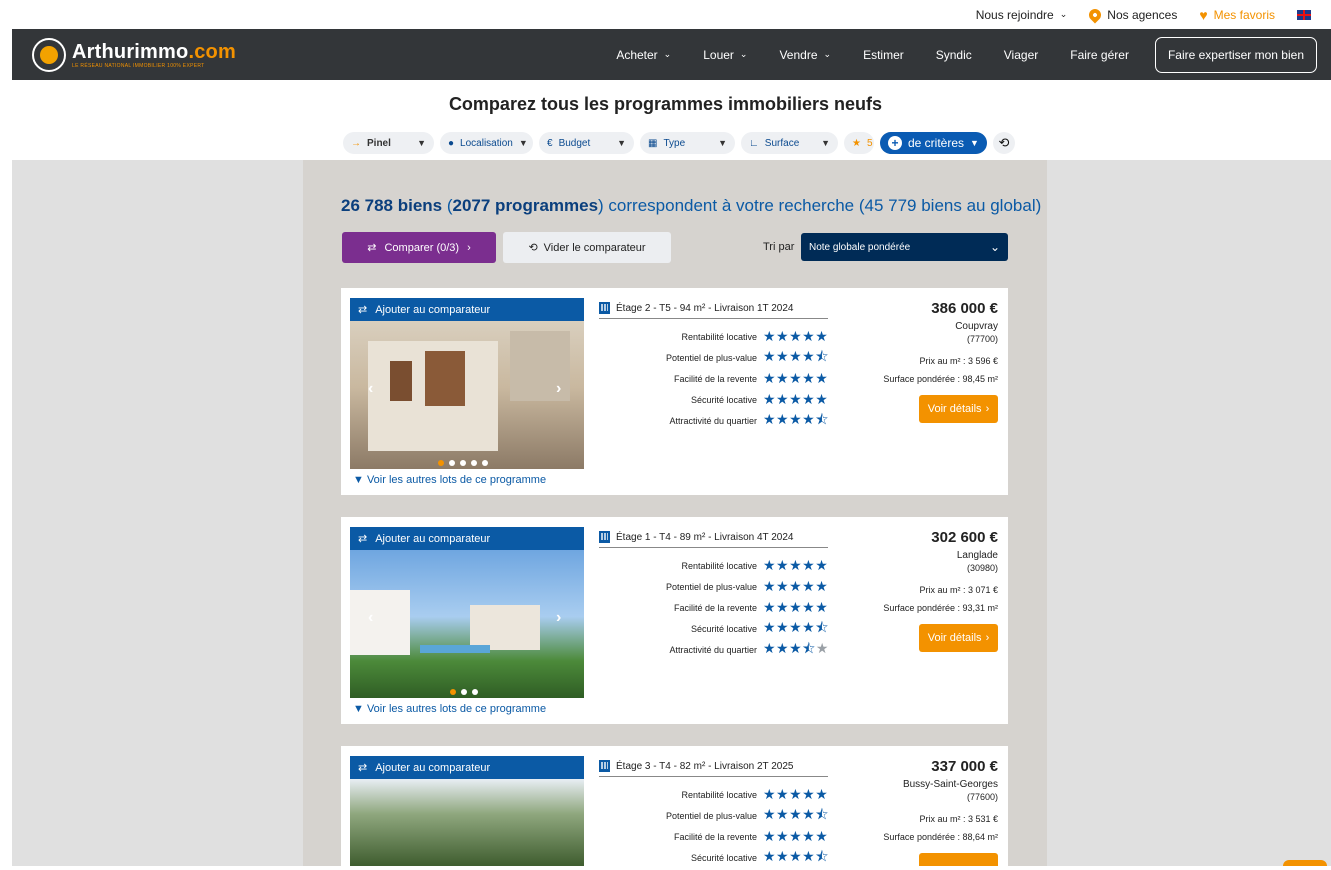 The height and width of the screenshot is (870, 1331). Describe the element at coordinates (356, 143) in the screenshot. I see `arrow-right-icon: →` at that location.